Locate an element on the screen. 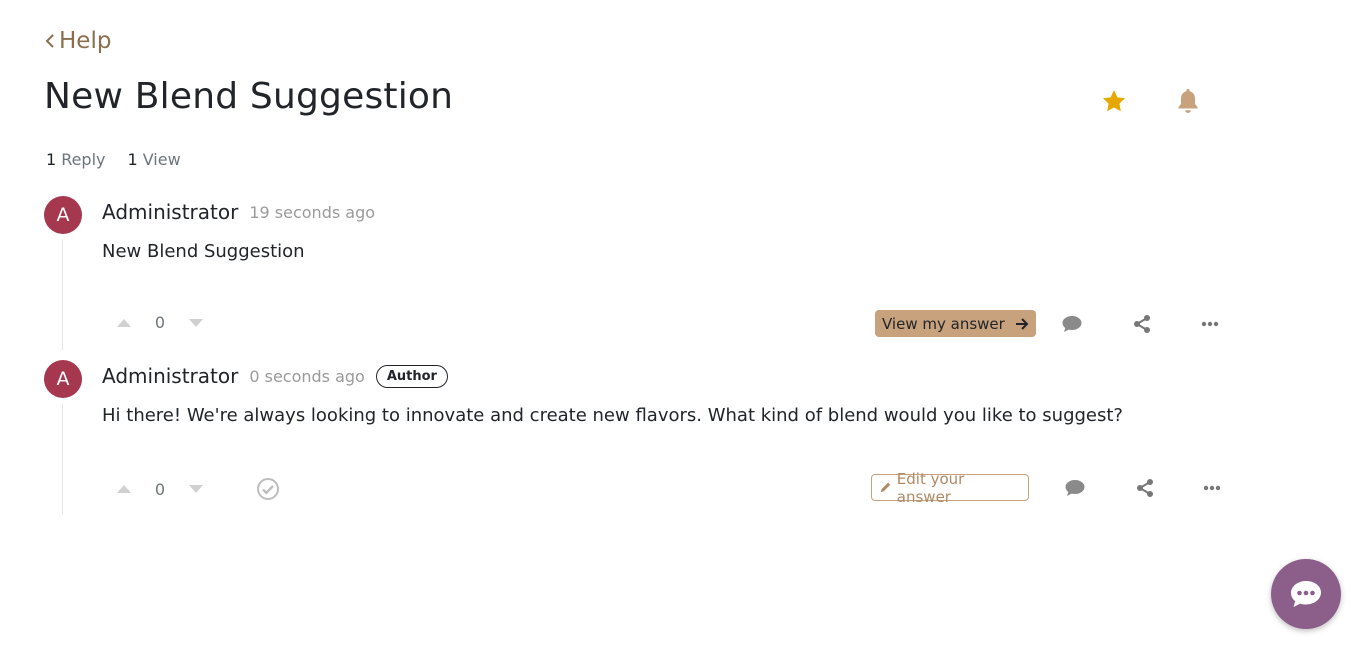 The width and height of the screenshot is (1361, 648). post-header: Administrator 0 seconds ago Author is located at coordinates (275, 376).